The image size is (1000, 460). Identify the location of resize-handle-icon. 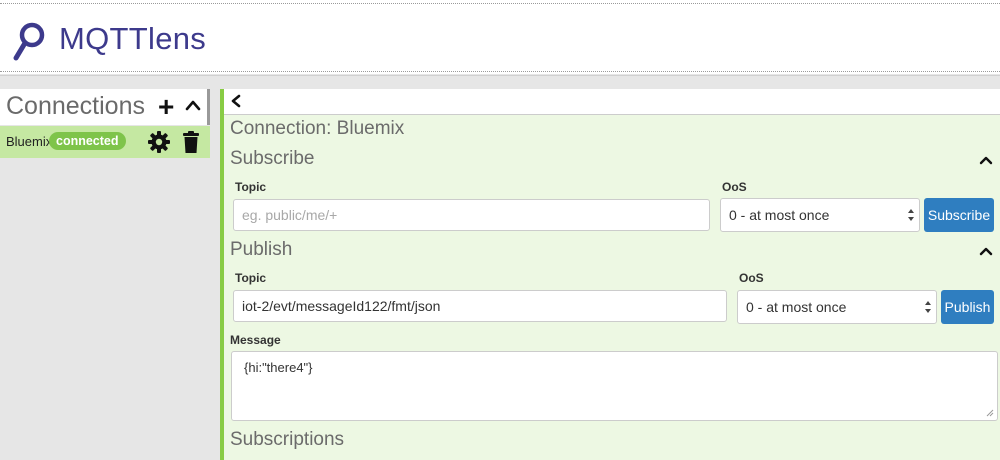
(990, 413).